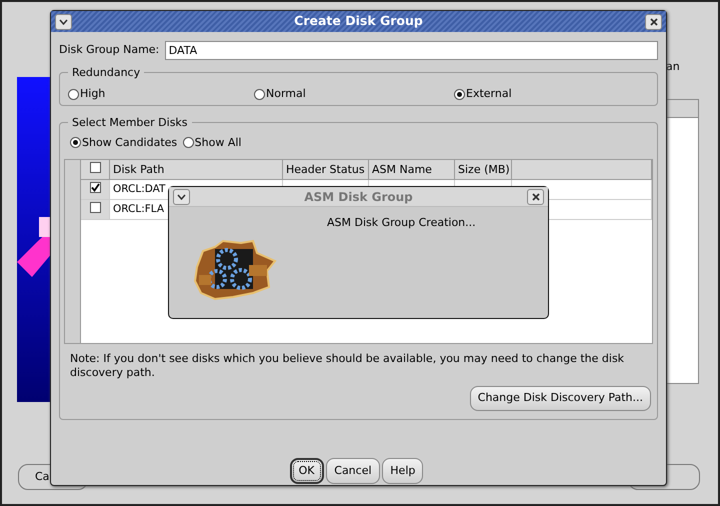 The image size is (720, 506). Describe the element at coordinates (353, 471) in the screenshot. I see `dialog-button: Cancel` at that location.